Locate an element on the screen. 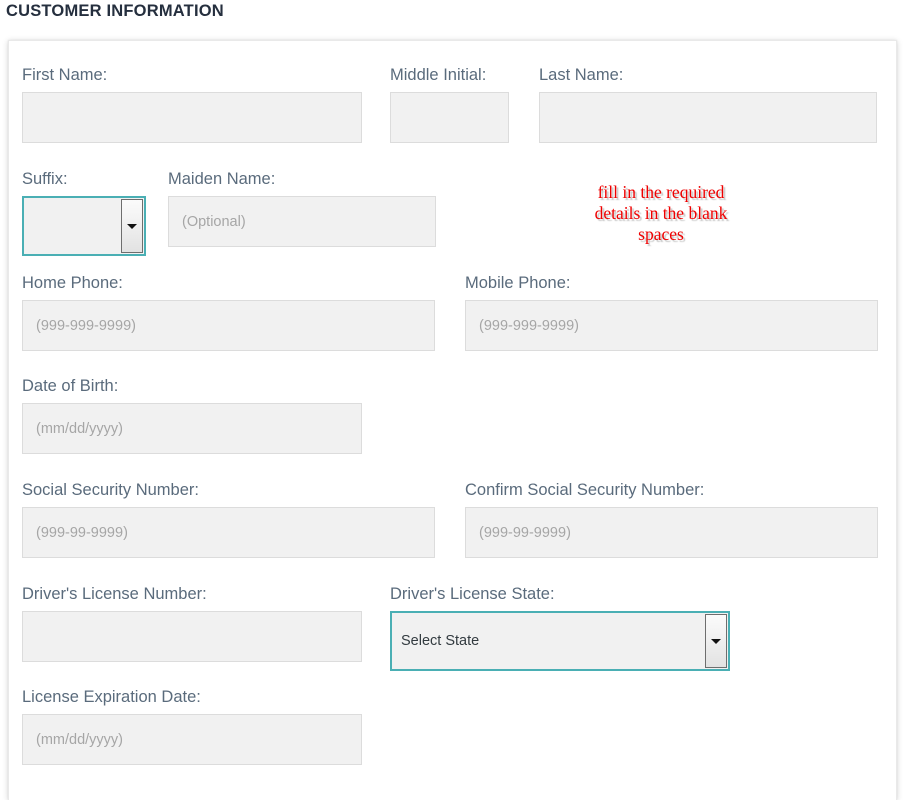 The image size is (908, 800). label-license-expiration-date: License Expiration Date: is located at coordinates (111, 697).